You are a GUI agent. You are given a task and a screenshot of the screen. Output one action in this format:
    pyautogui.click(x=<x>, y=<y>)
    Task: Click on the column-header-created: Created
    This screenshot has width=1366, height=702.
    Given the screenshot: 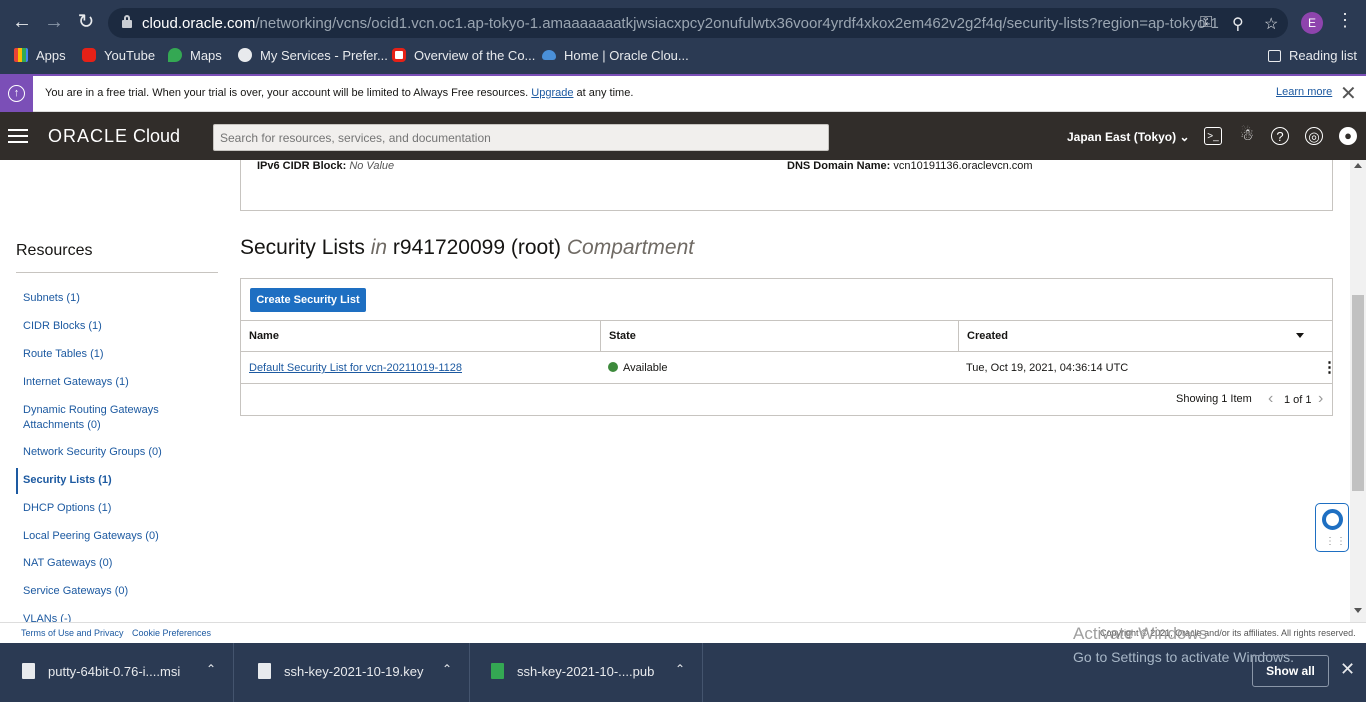 What is the action you would take?
    pyautogui.click(x=1145, y=336)
    